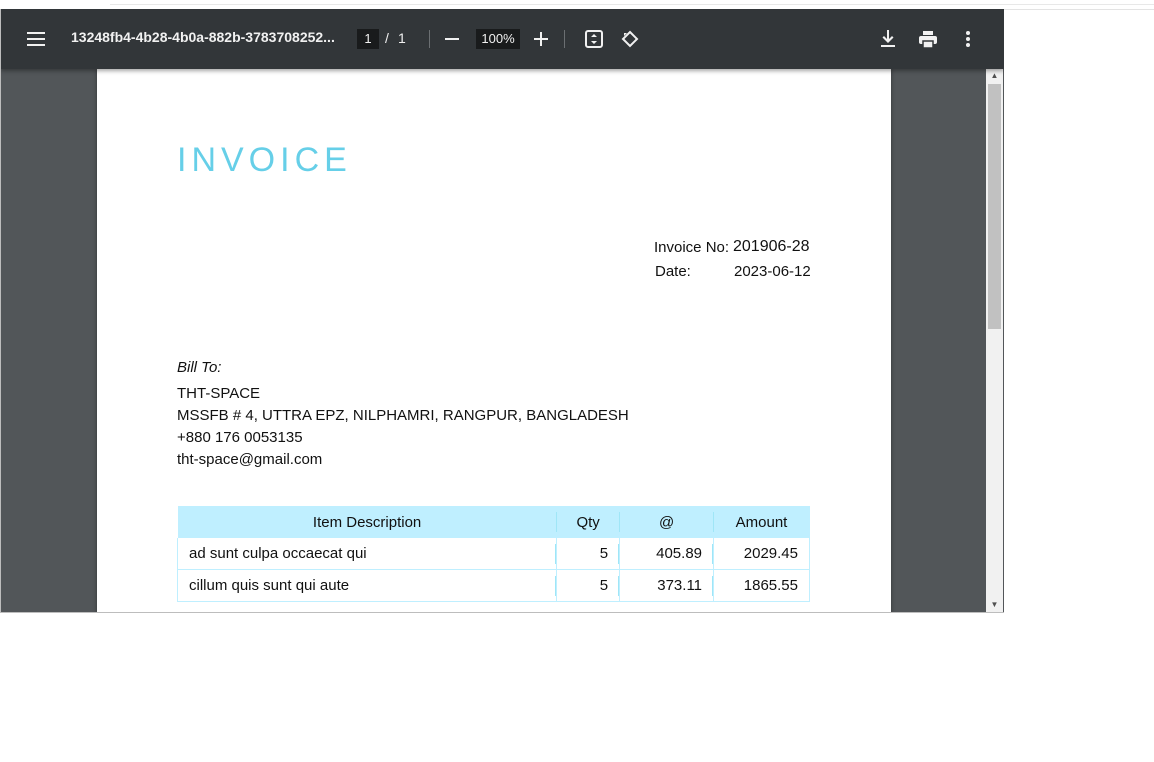 The image size is (1154, 762). What do you see at coordinates (240, 437) in the screenshot?
I see `bill-to-phone: +880 176 0053135` at bounding box center [240, 437].